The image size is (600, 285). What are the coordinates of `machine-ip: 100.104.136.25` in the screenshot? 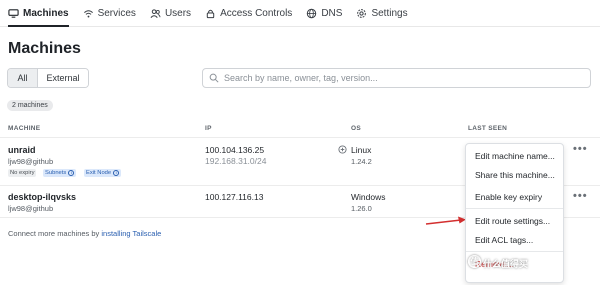 It's located at (234, 150).